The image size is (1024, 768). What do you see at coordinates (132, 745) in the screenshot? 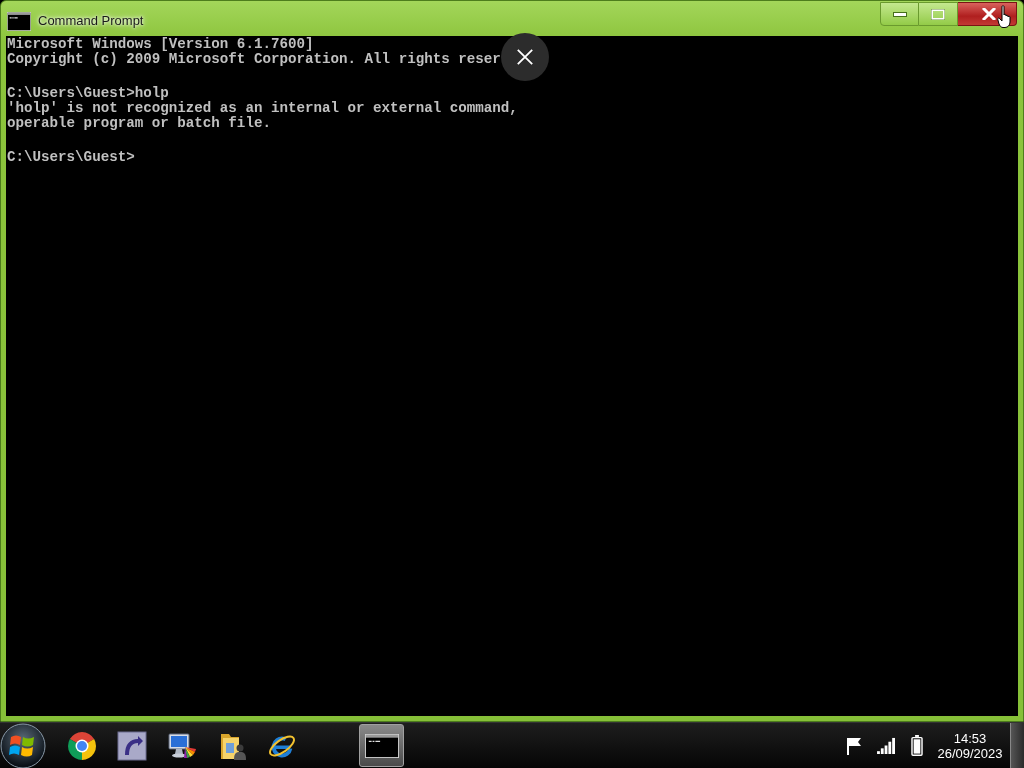
I see `app-icon` at bounding box center [132, 745].